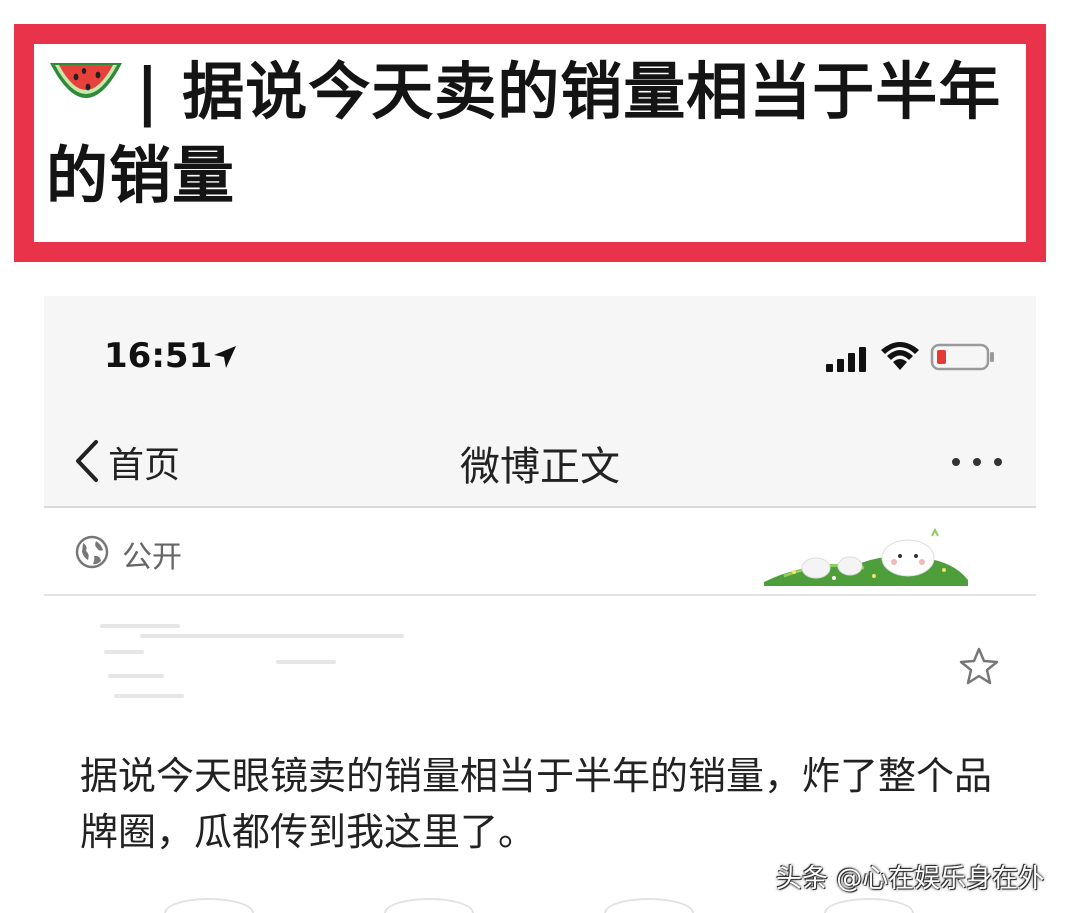 The width and height of the screenshot is (1080, 913). What do you see at coordinates (540, 467) in the screenshot?
I see `nav-title: 微博正文` at bounding box center [540, 467].